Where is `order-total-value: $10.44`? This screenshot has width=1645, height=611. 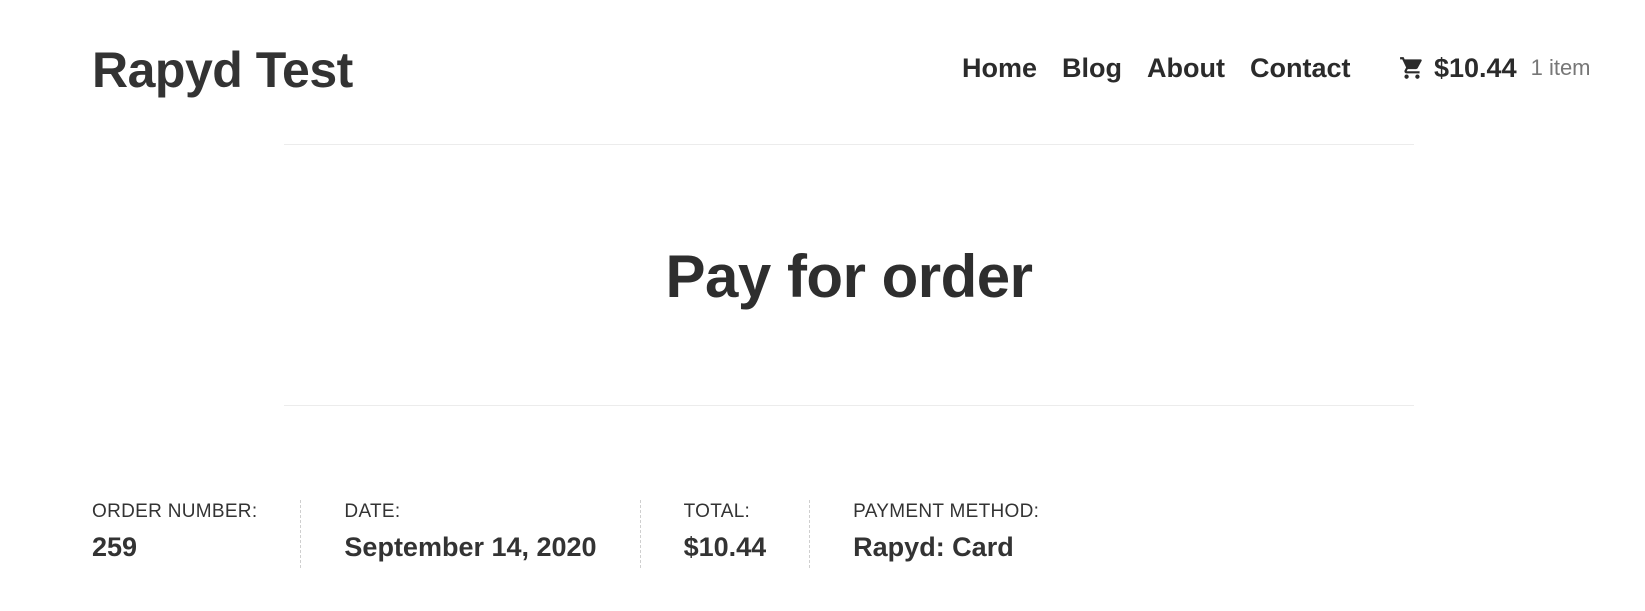
order-total-value: $10.44 is located at coordinates (725, 547).